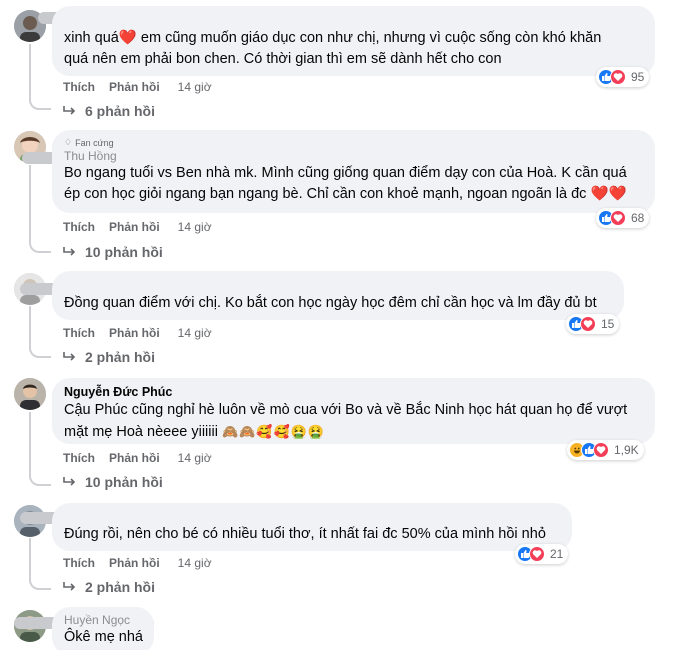 This screenshot has height=650, width=697. What do you see at coordinates (626, 450) in the screenshot?
I see `reaction-count: 1,9K` at bounding box center [626, 450].